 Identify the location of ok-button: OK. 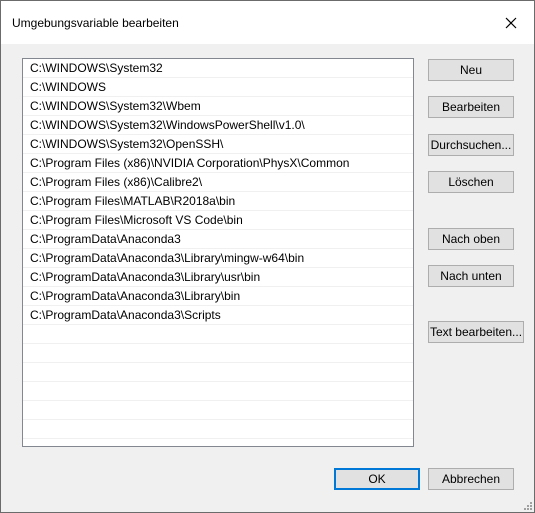
(377, 479).